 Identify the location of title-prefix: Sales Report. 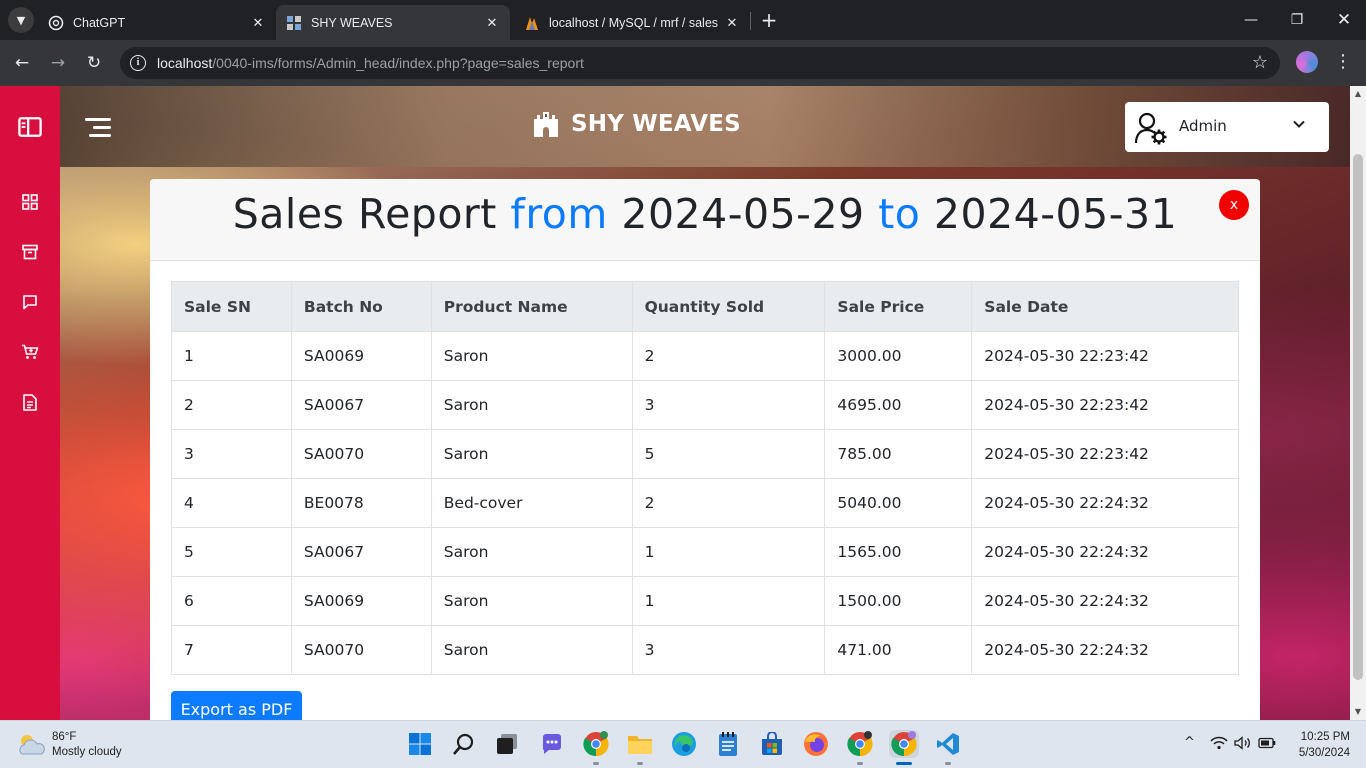
(364, 214).